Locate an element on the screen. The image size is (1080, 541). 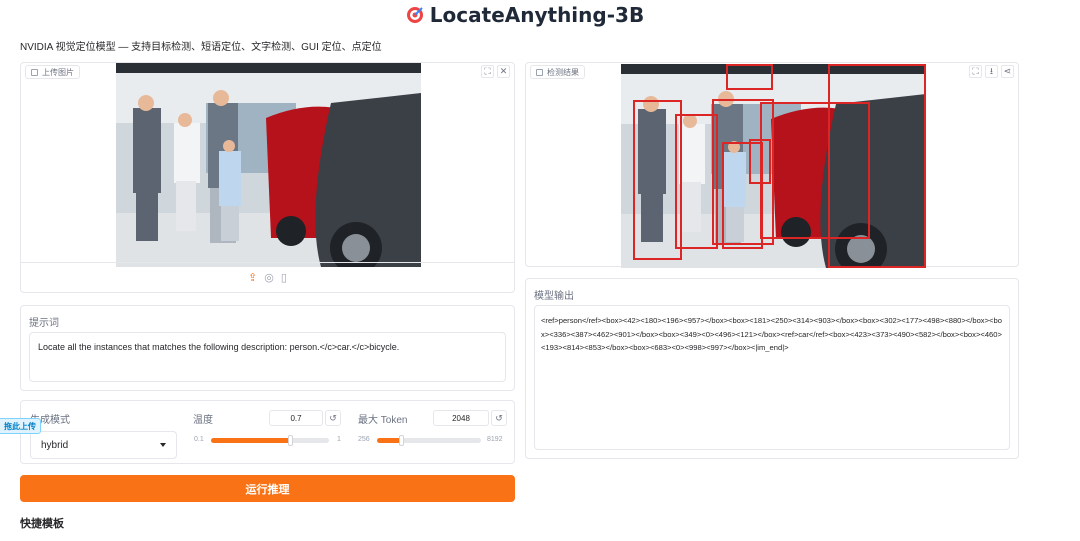
temperature-input: 0.7 is located at coordinates (296, 418).